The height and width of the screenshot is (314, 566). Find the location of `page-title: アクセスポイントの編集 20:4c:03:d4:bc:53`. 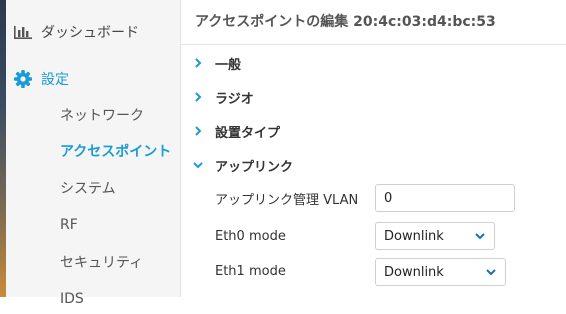

page-title: アクセスポイントの編集 20:4c:03:d4:bc:53 is located at coordinates (345, 22).